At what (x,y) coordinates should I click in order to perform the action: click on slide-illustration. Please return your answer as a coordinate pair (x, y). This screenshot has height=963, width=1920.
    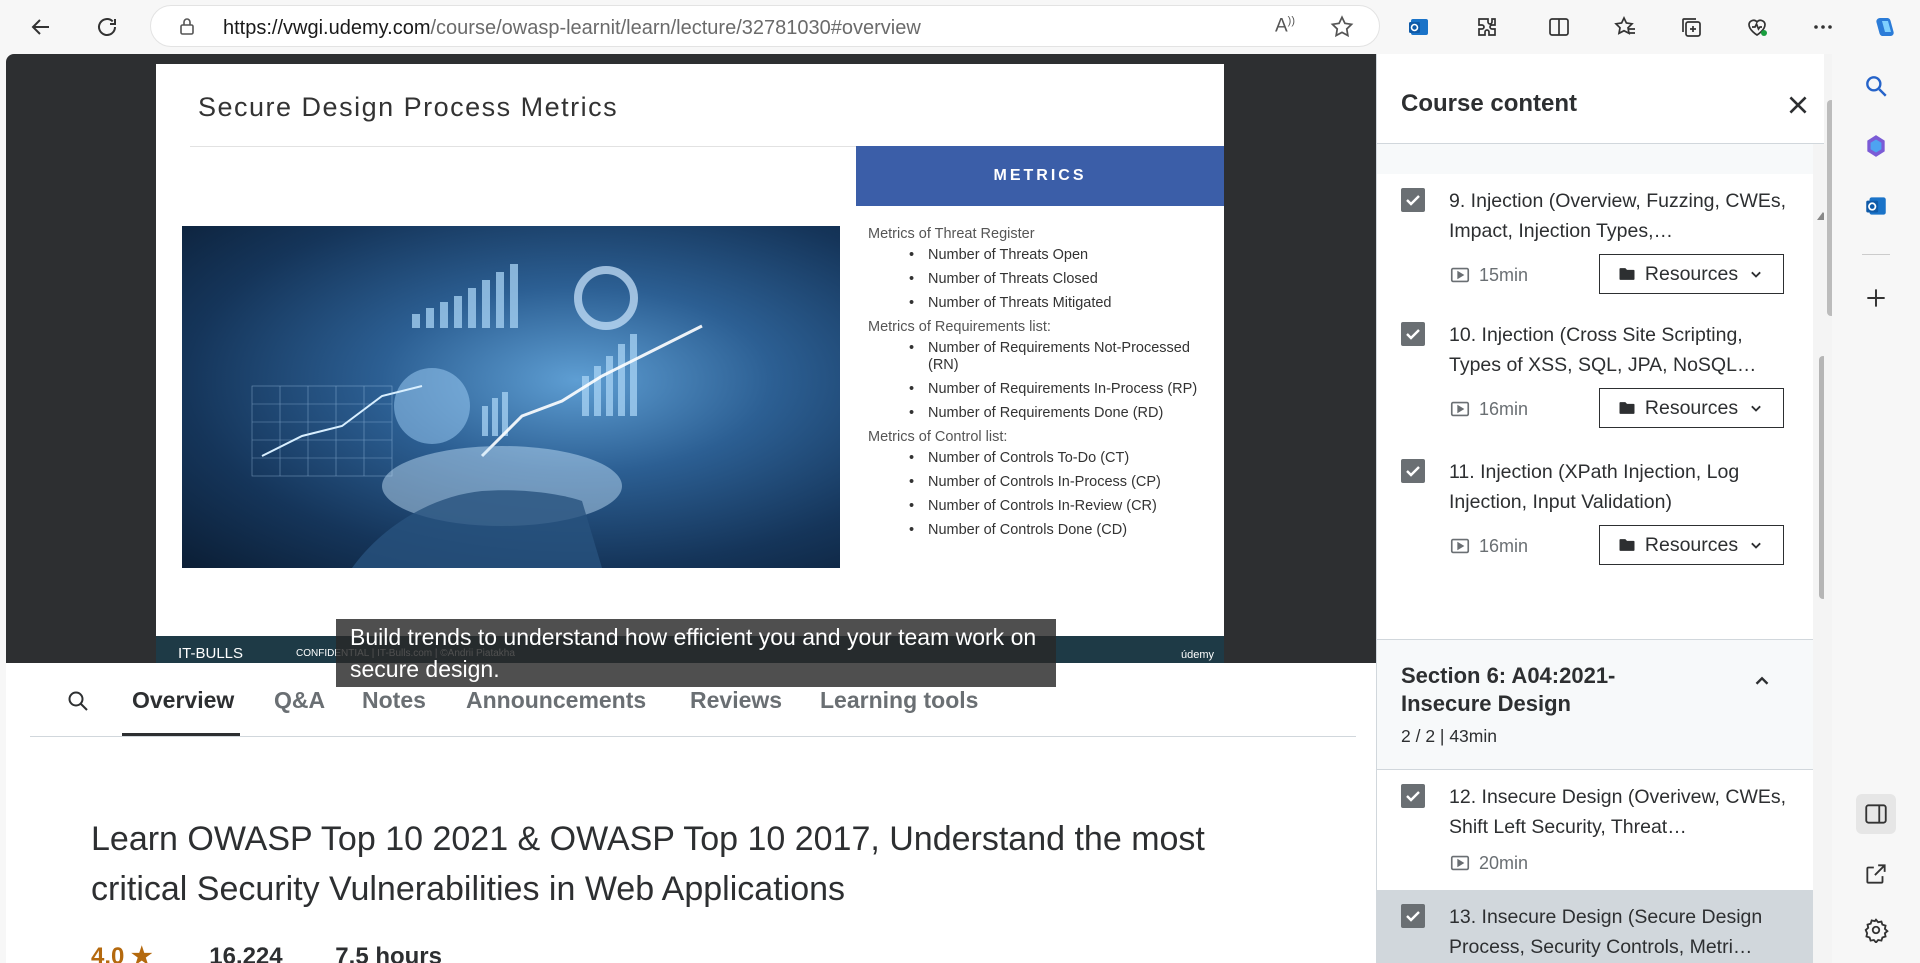
    Looking at the image, I should click on (511, 397).